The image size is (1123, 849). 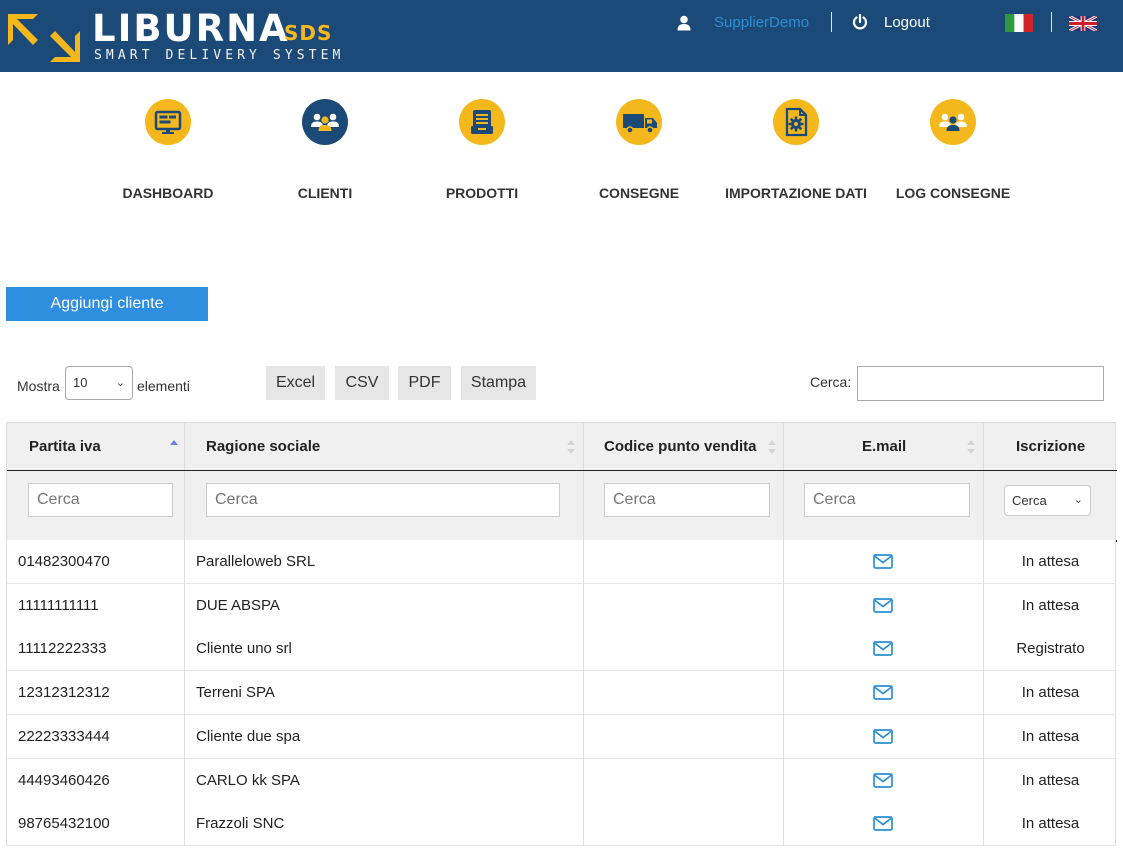 I want to click on table-row: 01482300470 Paralleloweb SRL In attesa, so click(x=561, y=562).